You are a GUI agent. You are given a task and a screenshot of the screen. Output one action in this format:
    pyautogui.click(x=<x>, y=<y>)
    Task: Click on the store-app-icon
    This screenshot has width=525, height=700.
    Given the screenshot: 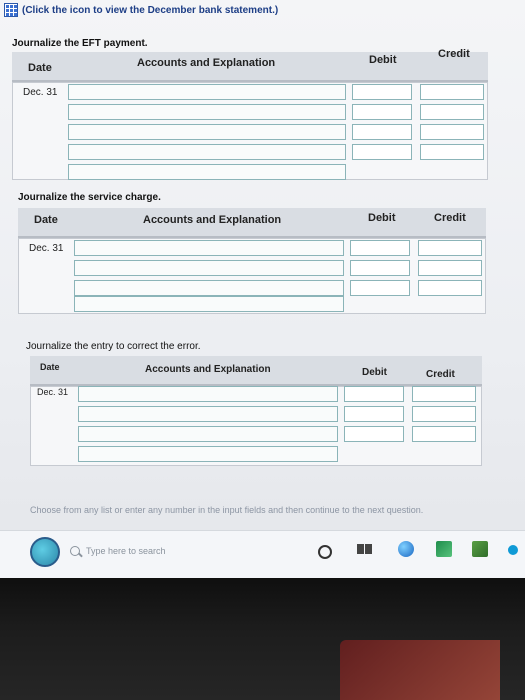 What is the action you would take?
    pyautogui.click(x=480, y=549)
    